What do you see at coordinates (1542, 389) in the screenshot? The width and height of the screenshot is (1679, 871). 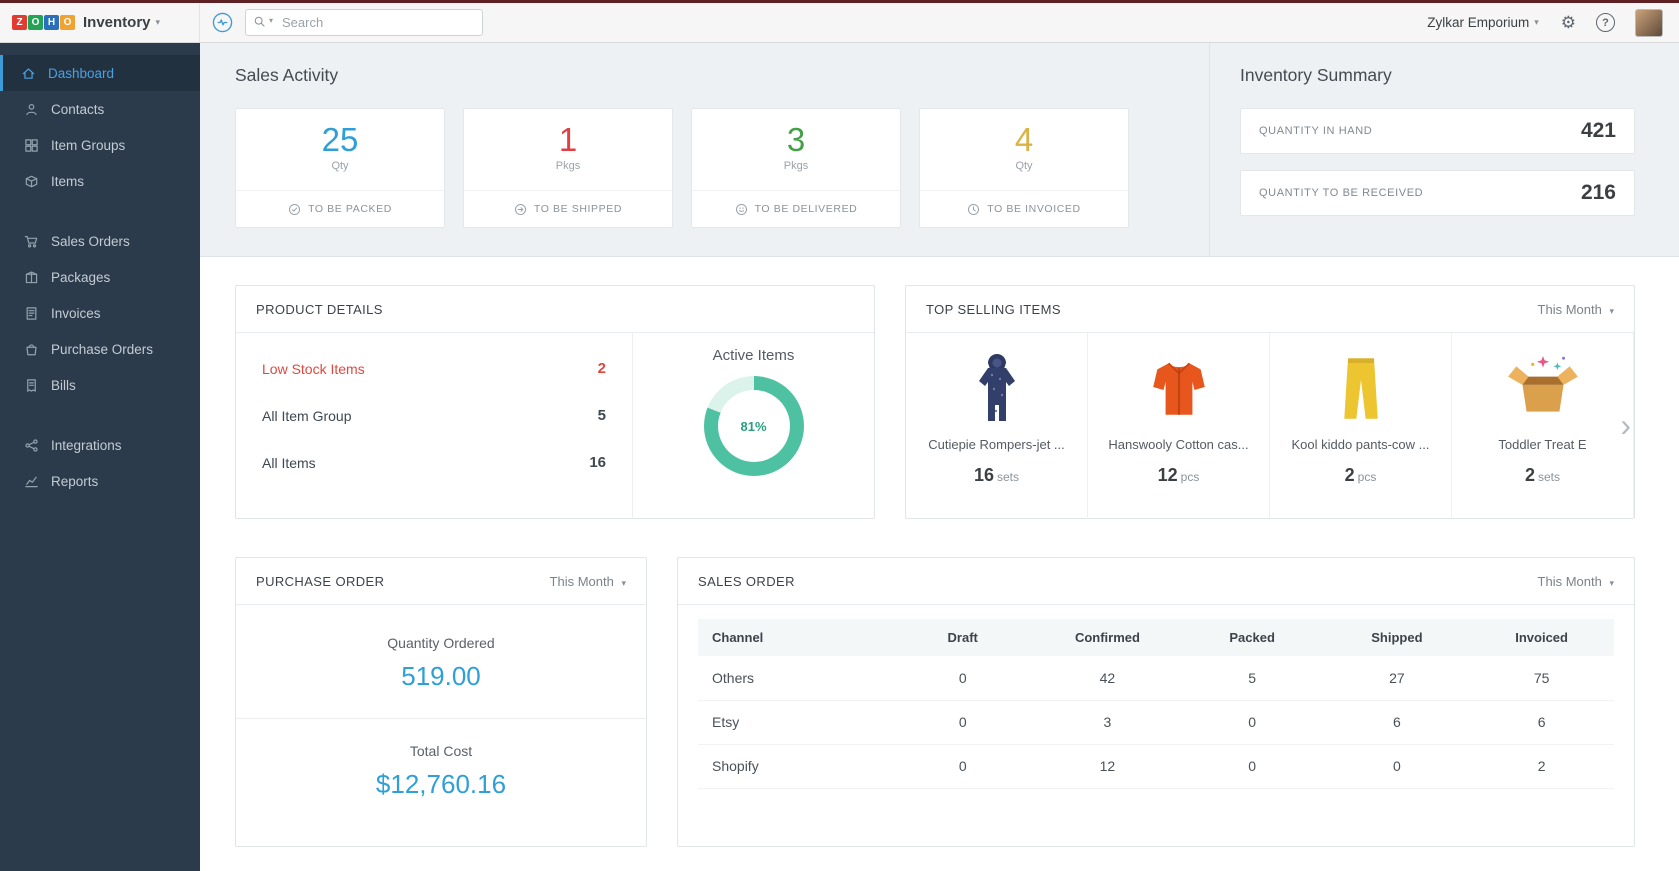 I see `treat-box-product-image` at bounding box center [1542, 389].